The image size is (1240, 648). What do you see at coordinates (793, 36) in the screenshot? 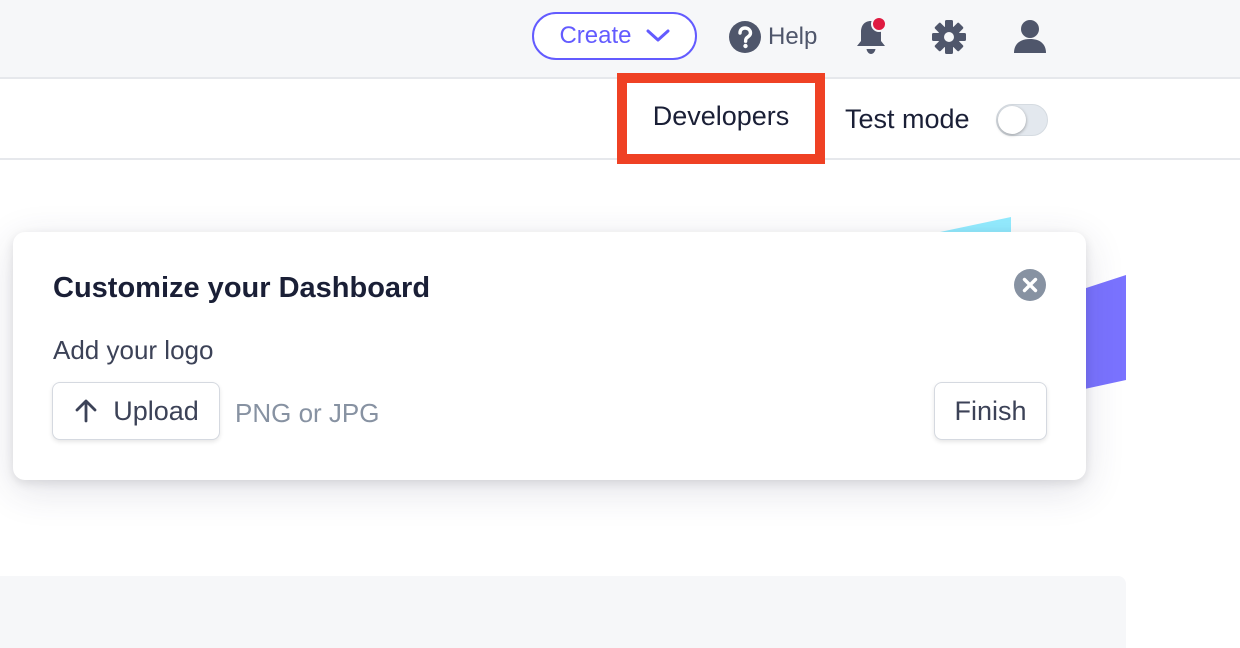
I see `help-label: Help` at bounding box center [793, 36].